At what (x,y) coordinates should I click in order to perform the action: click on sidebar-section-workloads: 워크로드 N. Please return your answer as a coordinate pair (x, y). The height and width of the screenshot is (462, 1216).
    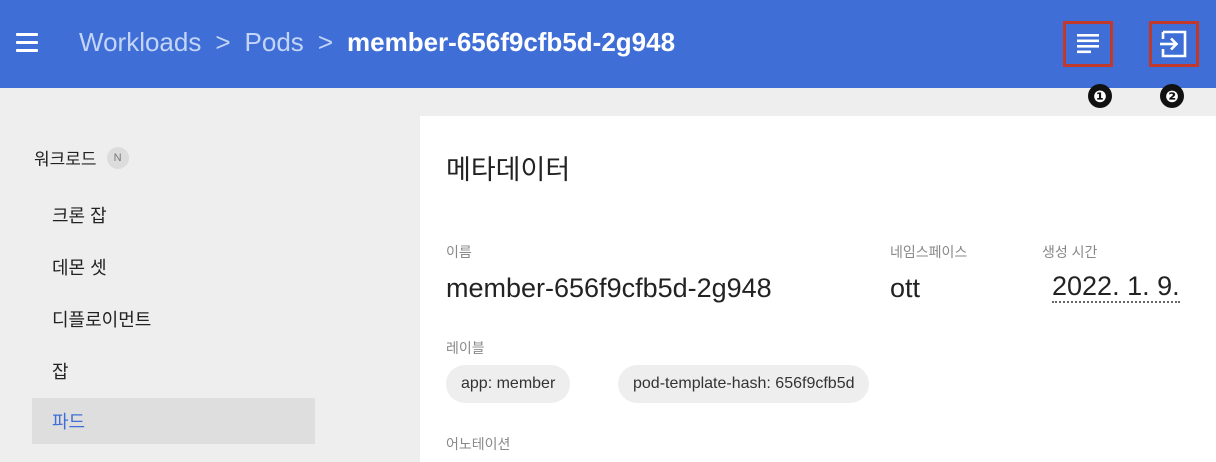
    Looking at the image, I should click on (81, 157).